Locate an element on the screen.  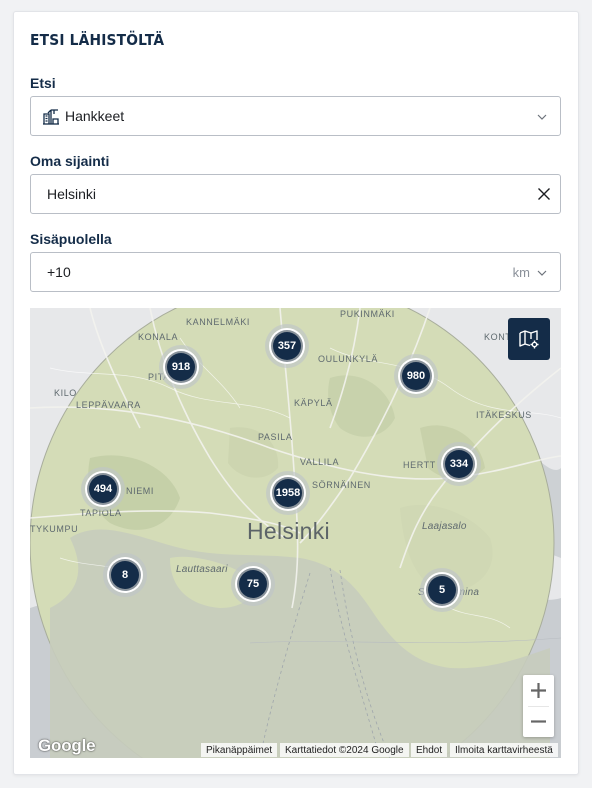
place-lauttasaari: Lauttasaari is located at coordinates (202, 569).